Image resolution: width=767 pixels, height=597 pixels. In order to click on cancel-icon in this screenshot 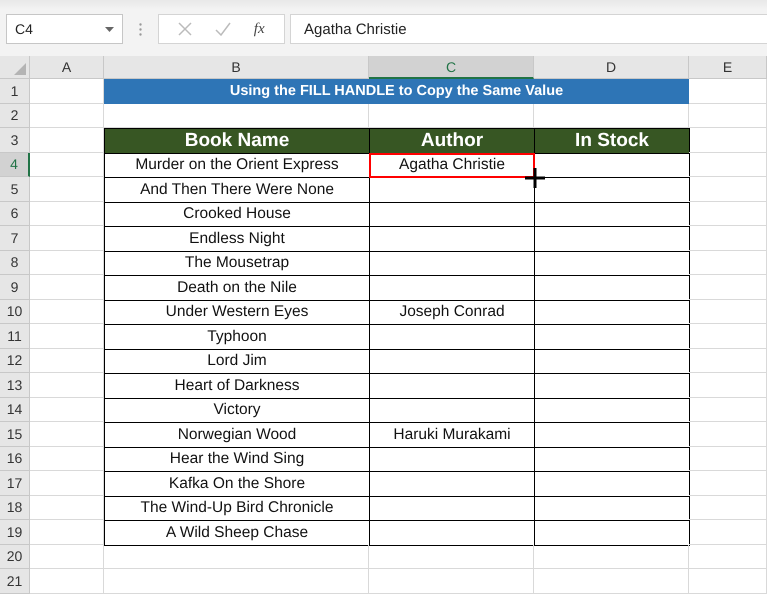, I will do `click(185, 29)`.